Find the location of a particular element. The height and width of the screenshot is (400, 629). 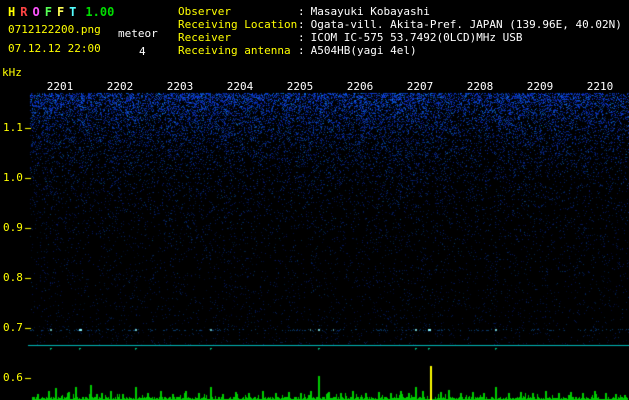

info-row-antenna: Receiving antenna: A504HB(yagi 4el) is located at coordinates (400, 50).